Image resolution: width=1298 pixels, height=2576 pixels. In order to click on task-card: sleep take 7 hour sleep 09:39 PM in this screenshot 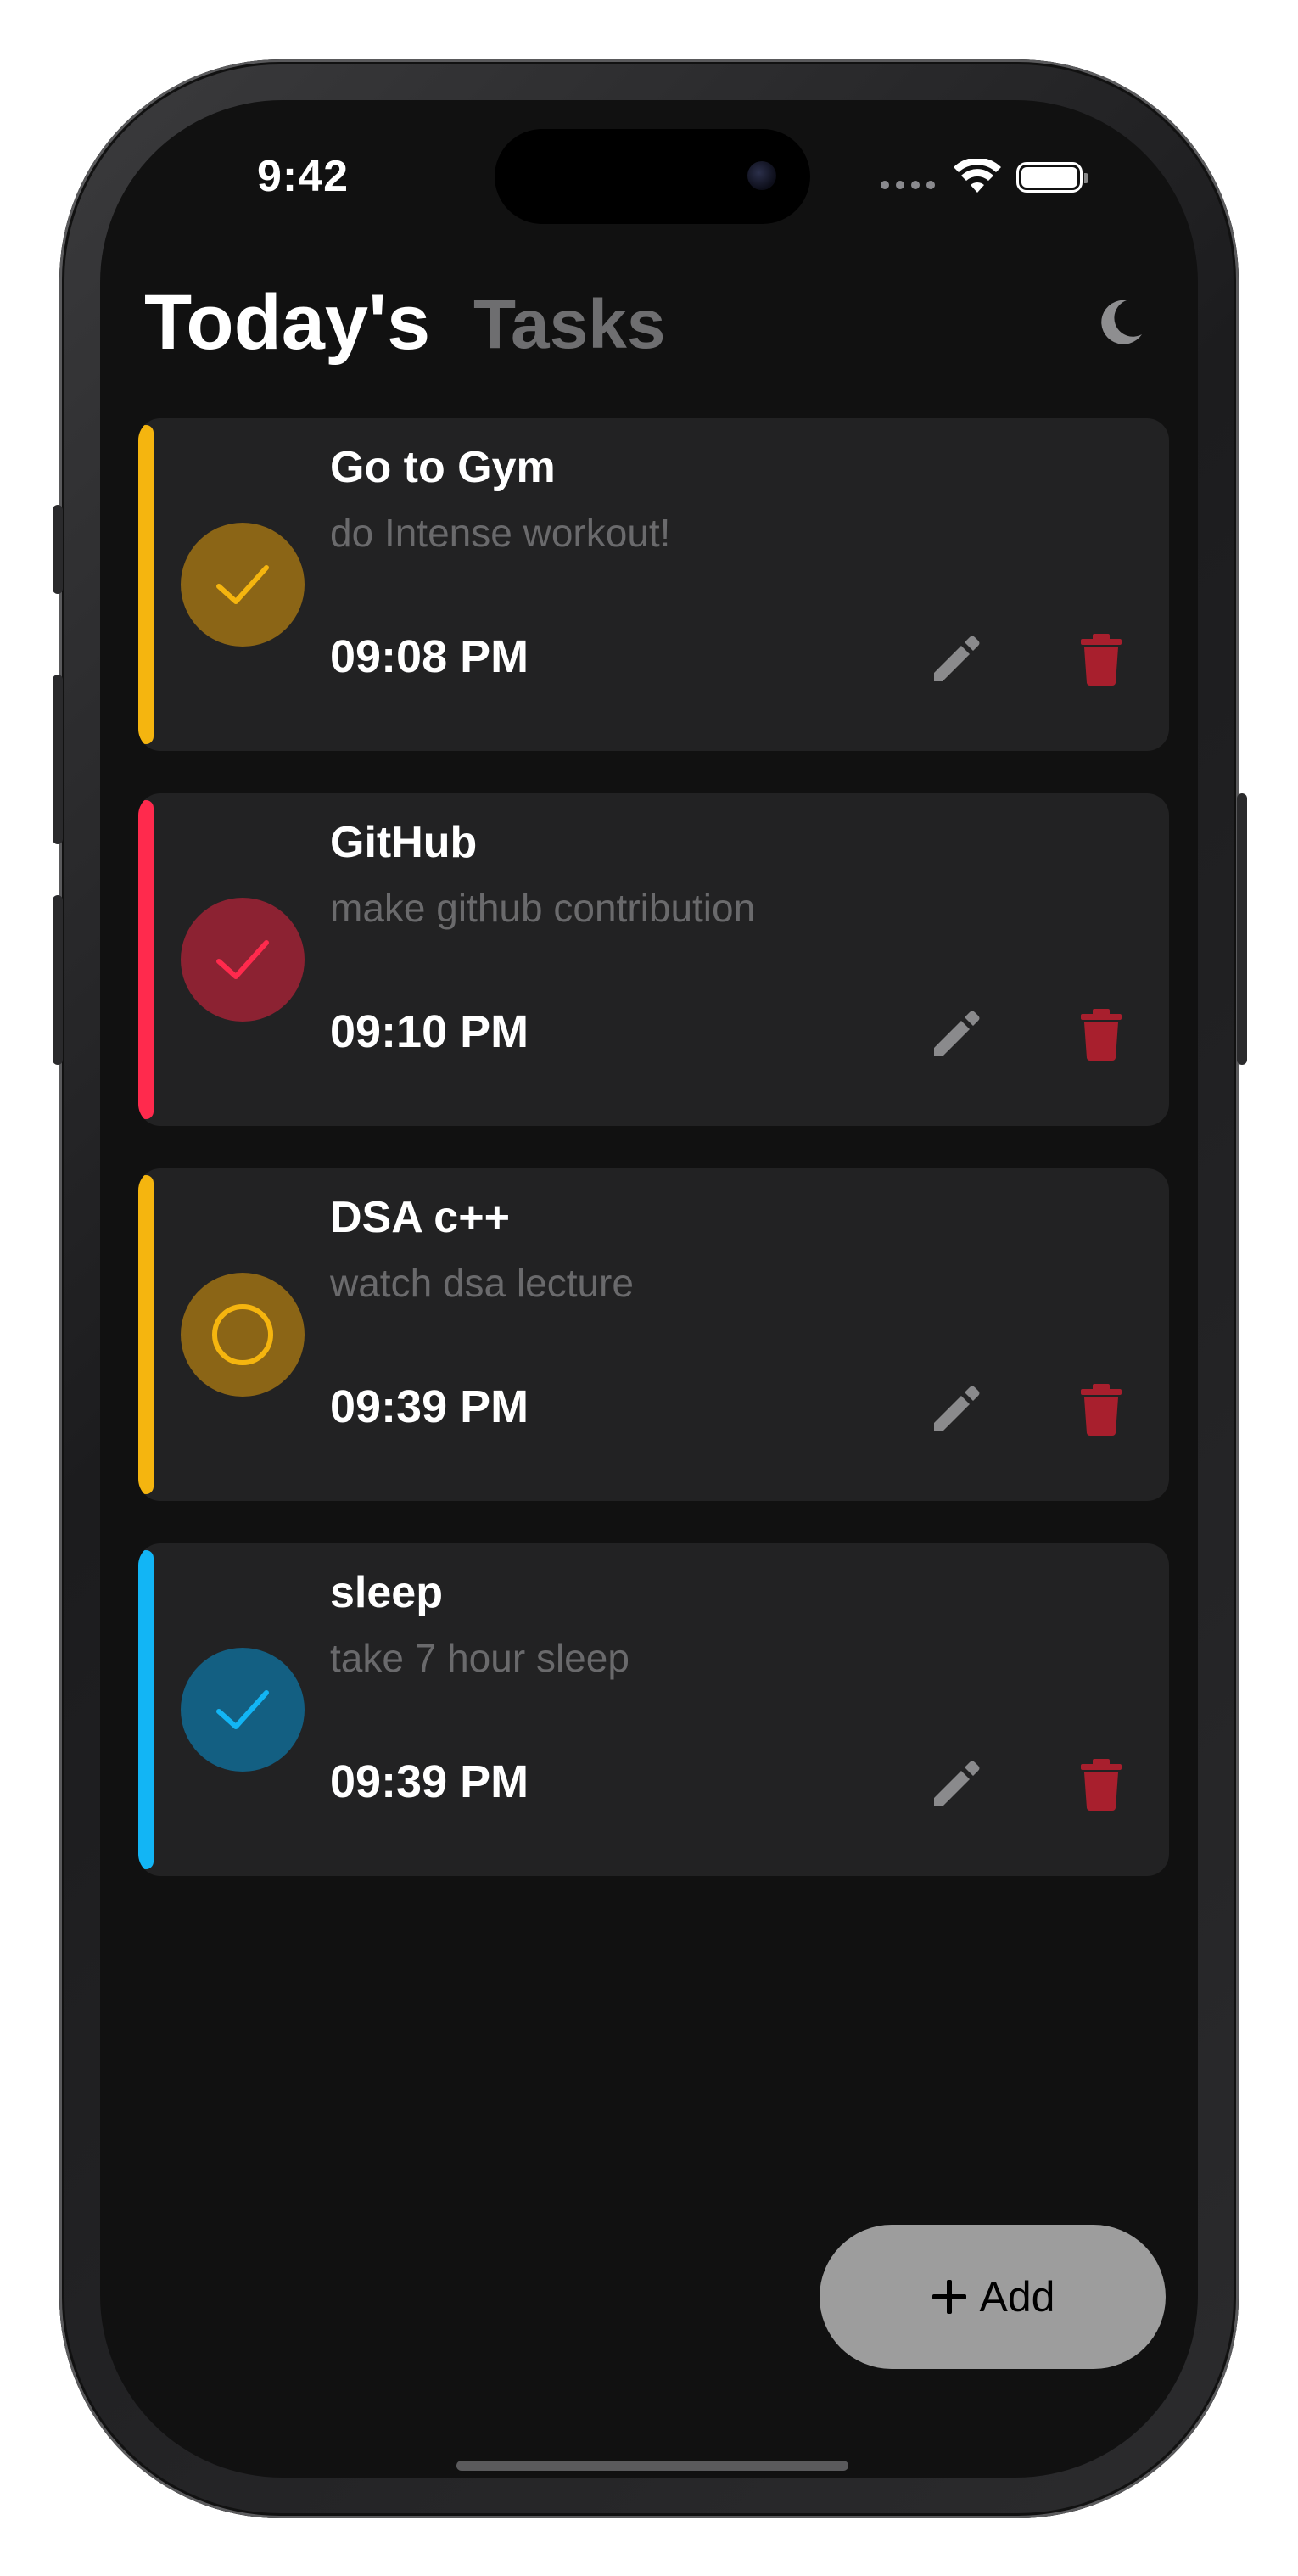, I will do `click(653, 1709)`.